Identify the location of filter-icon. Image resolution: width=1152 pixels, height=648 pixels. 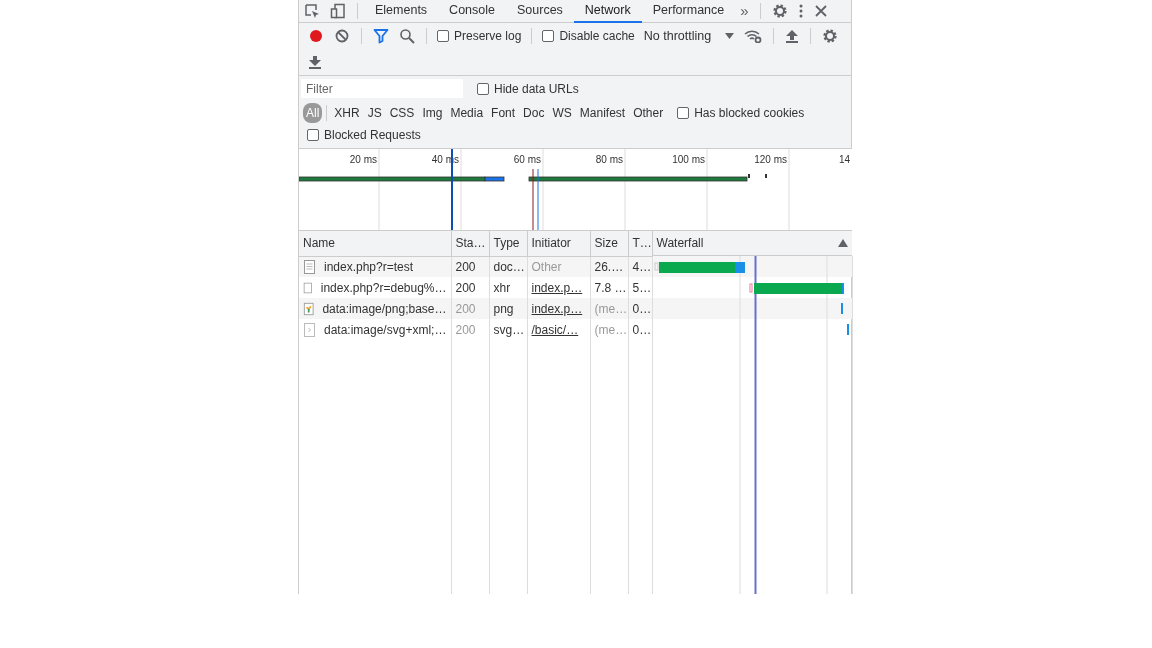
(381, 36).